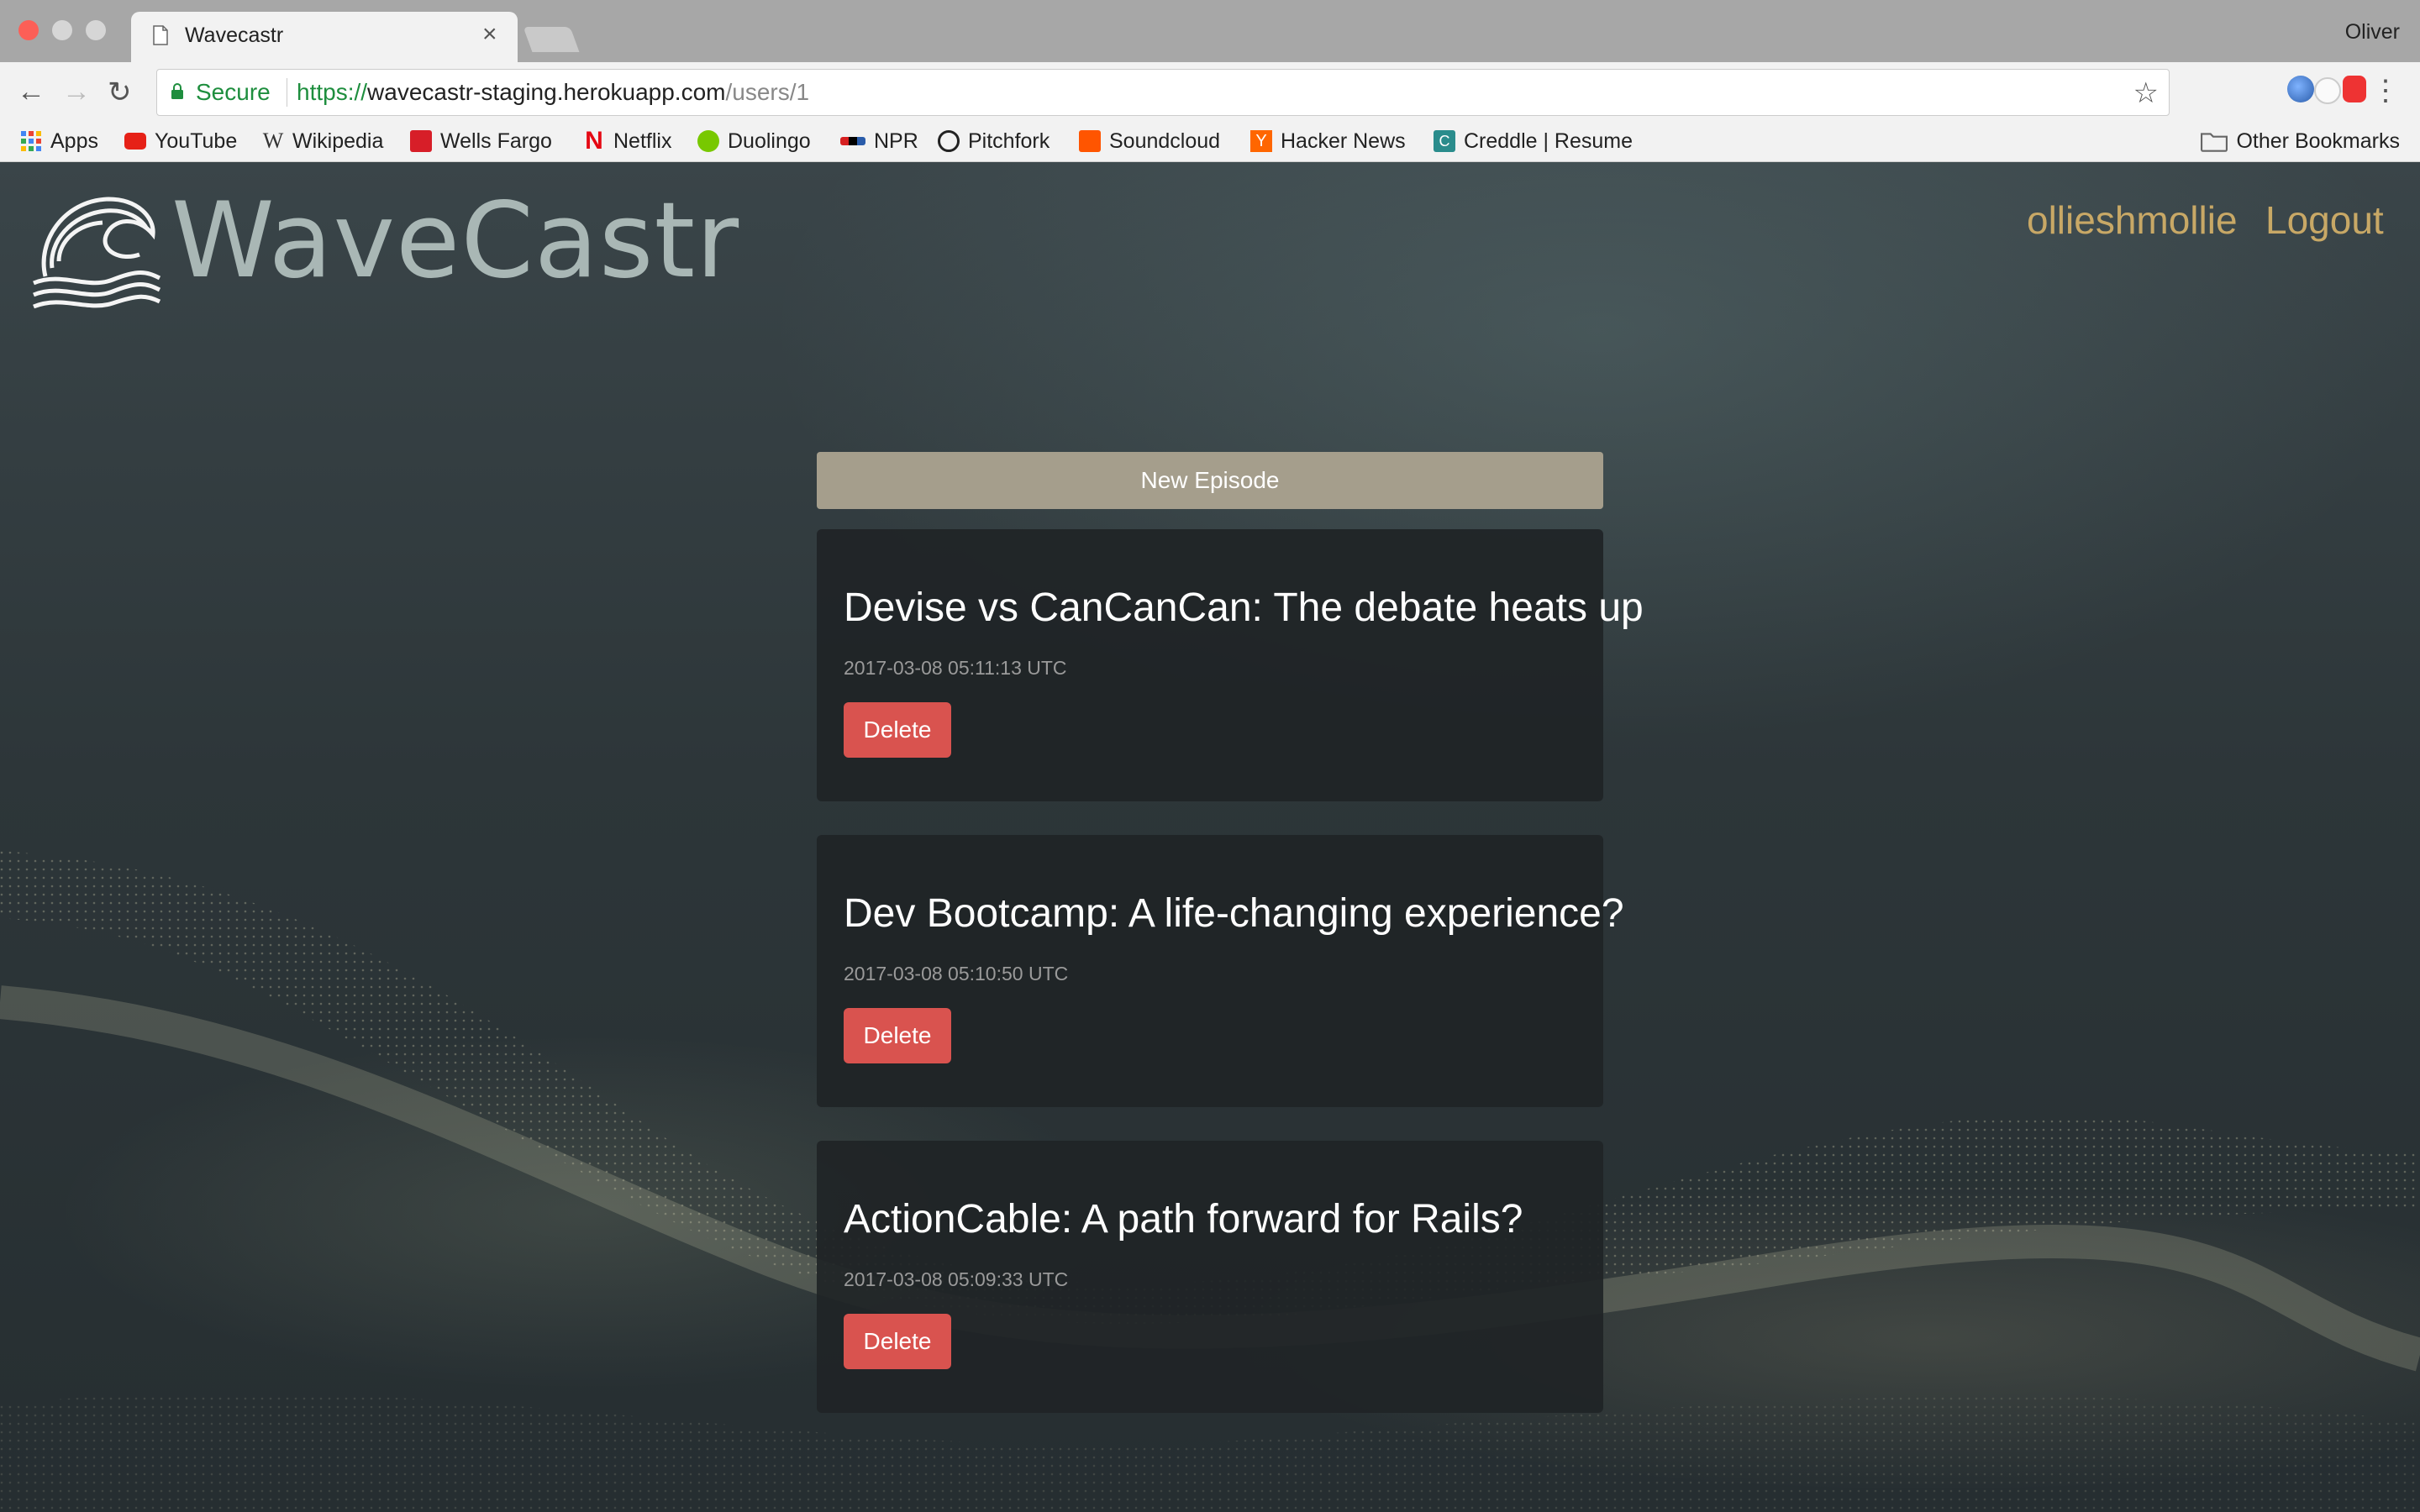 This screenshot has height=1512, width=2420. Describe the element at coordinates (59, 141) in the screenshot. I see `bookmark-apps: Apps` at that location.